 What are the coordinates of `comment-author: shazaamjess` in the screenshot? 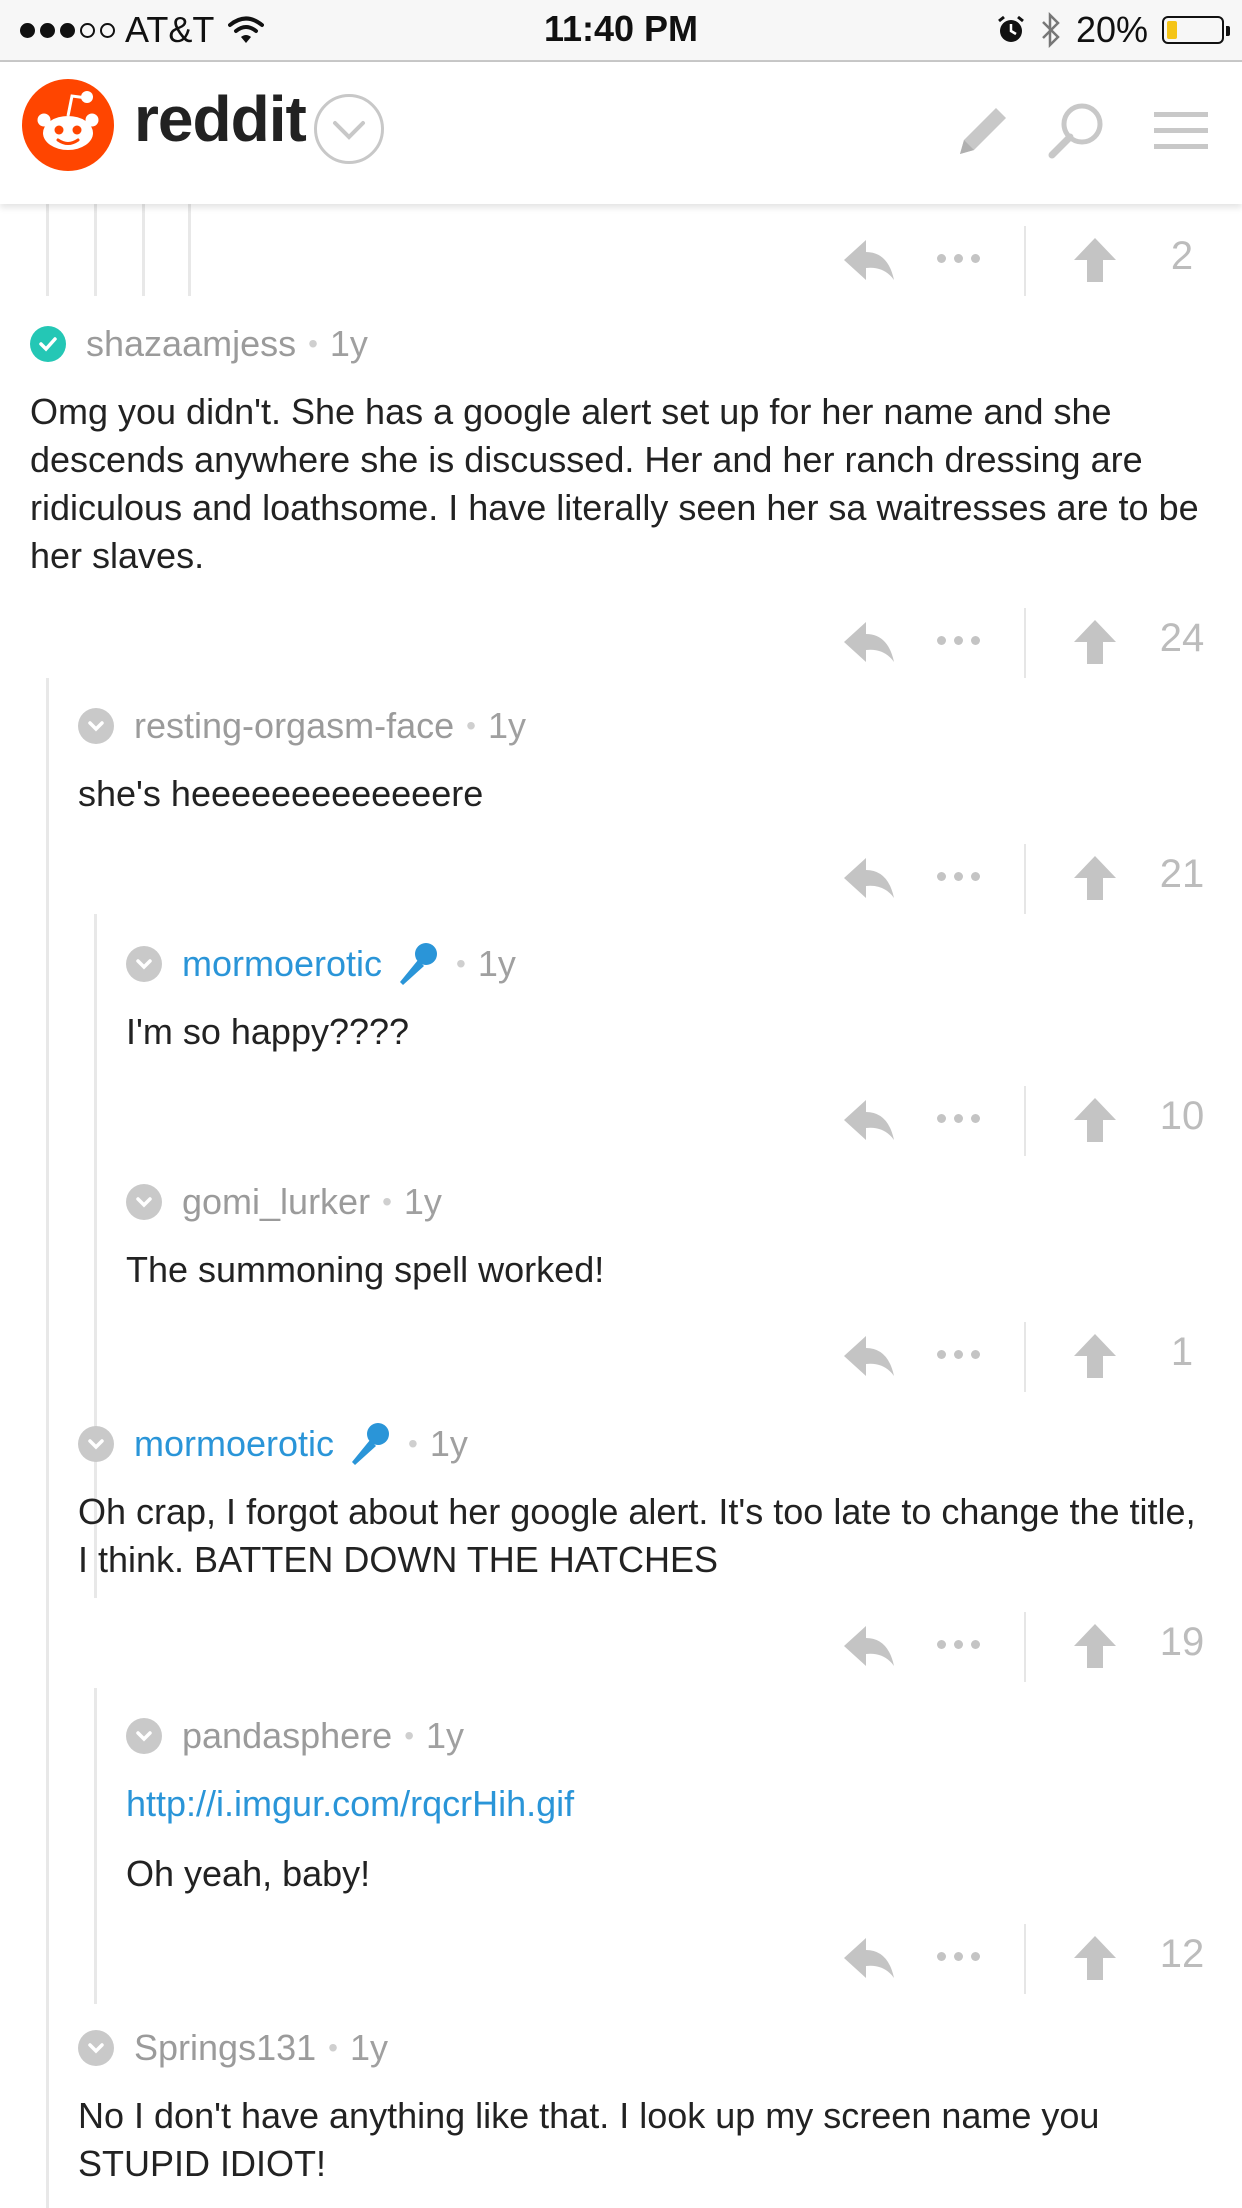 It's located at (191, 344).